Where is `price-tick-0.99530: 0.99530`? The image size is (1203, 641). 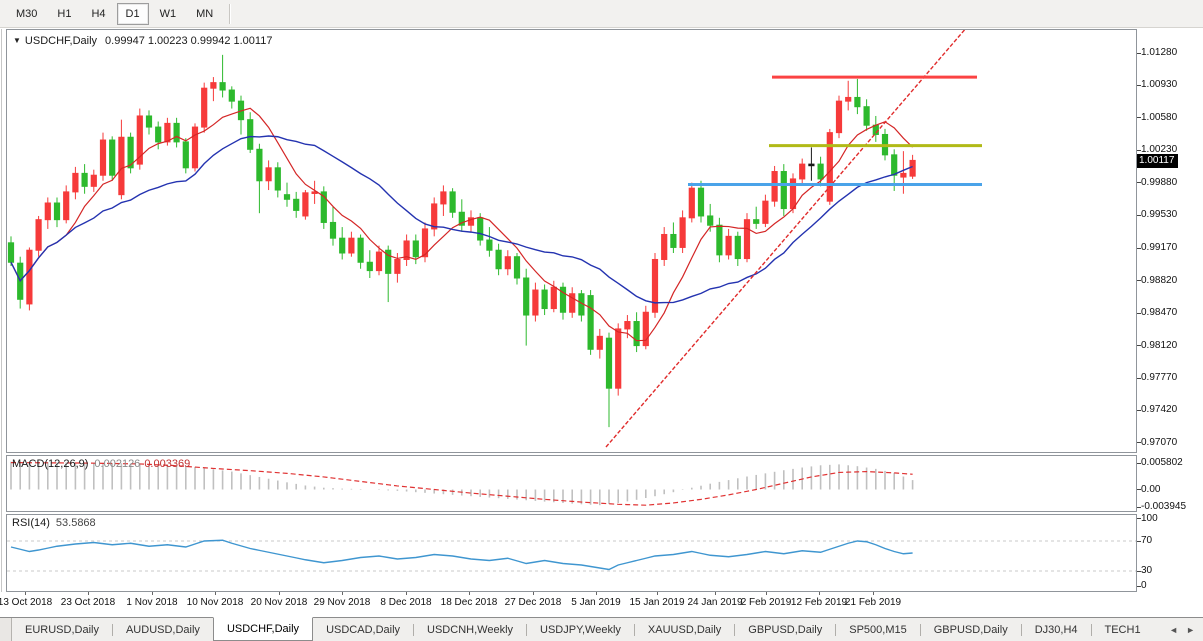
price-tick-0.99530: 0.99530 is located at coordinates (1159, 215).